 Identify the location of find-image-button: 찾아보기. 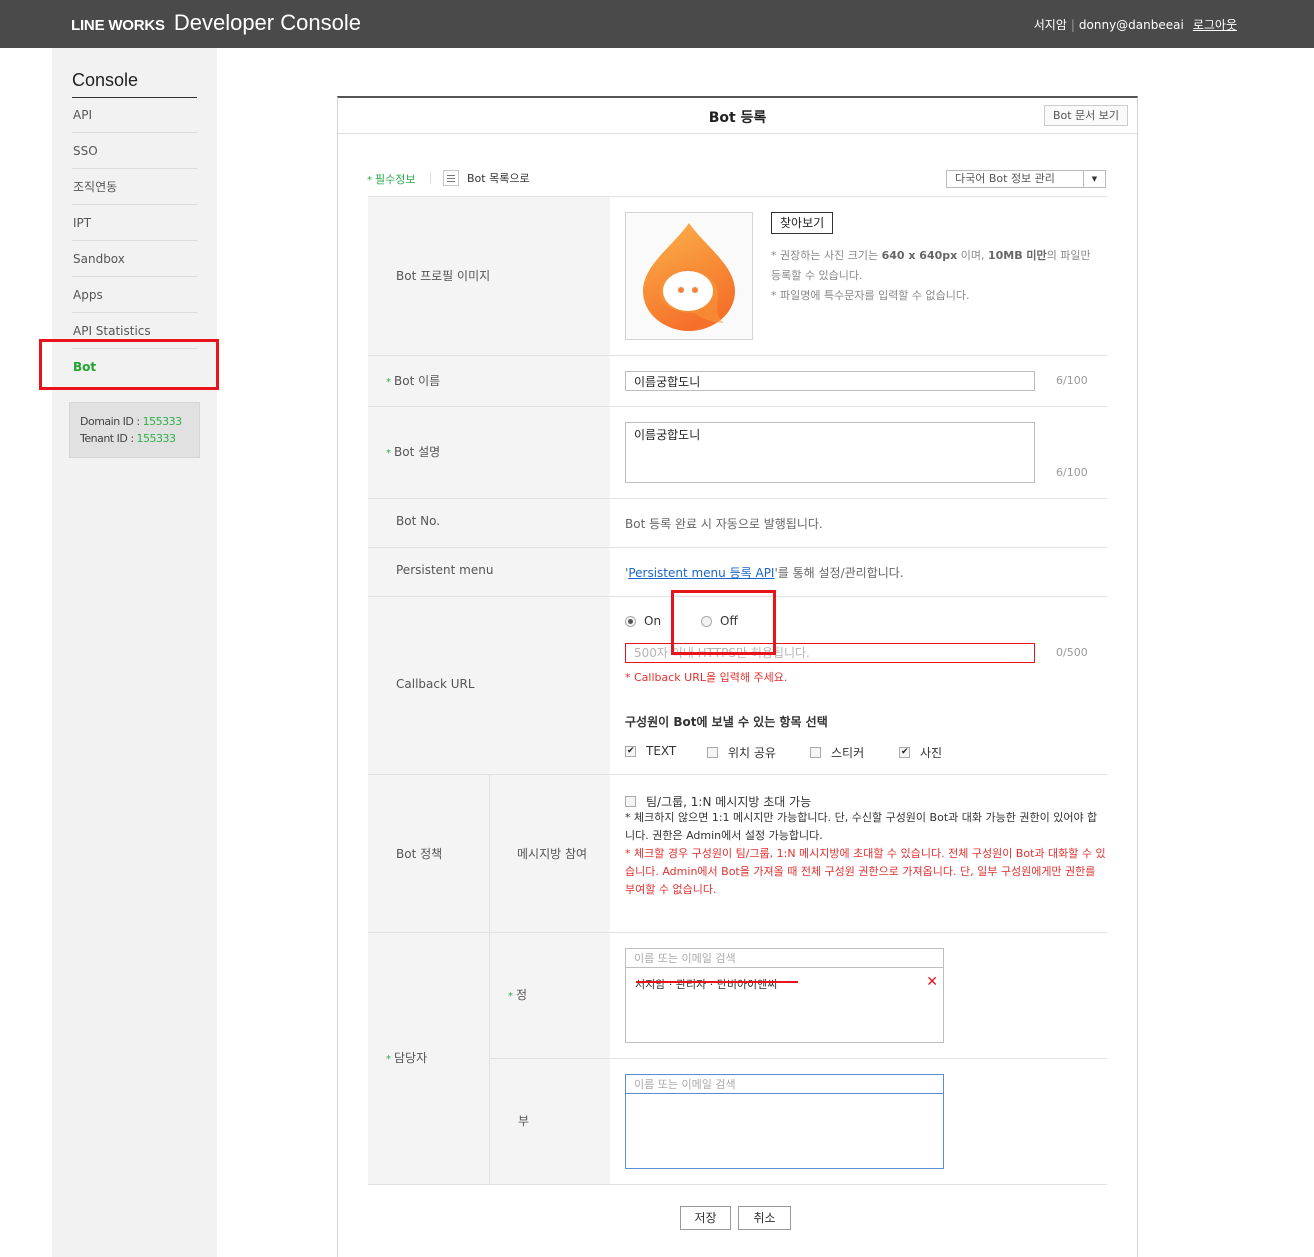
(802, 223).